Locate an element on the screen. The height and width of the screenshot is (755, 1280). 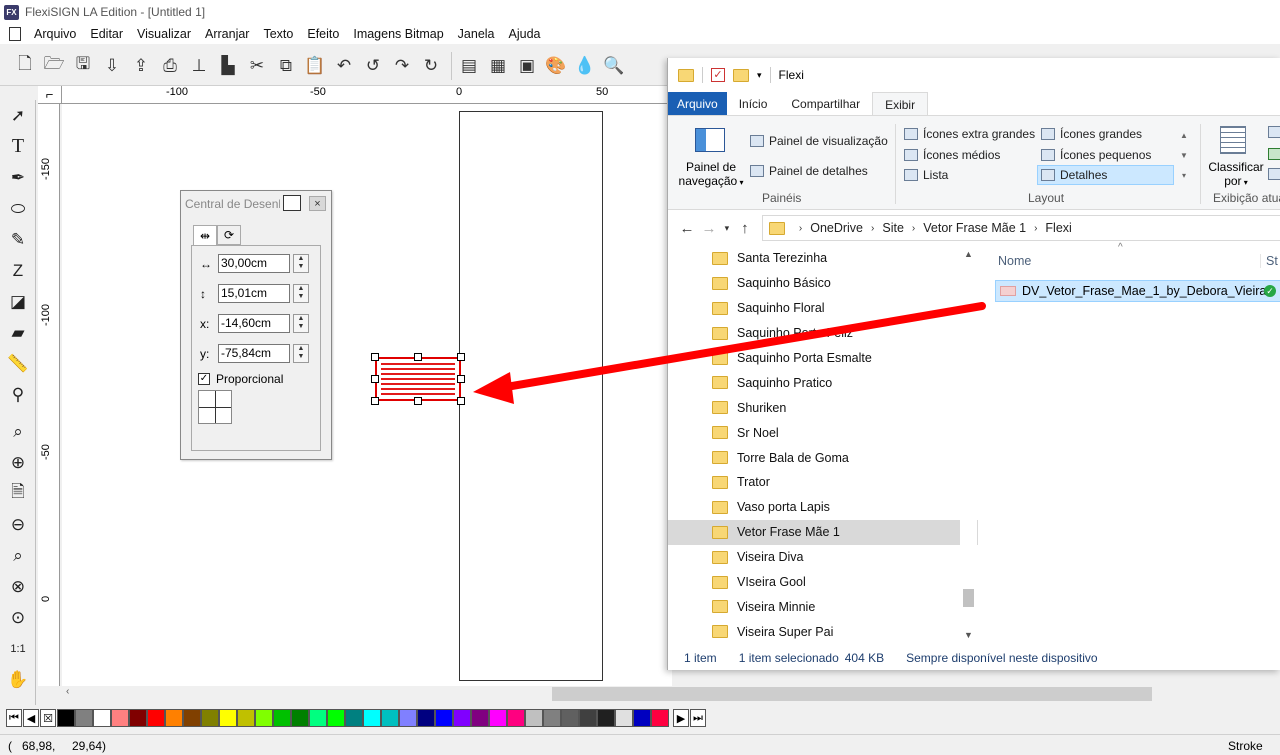
ruler-origin-icon: ⌐ is located at coordinates (50, 95).